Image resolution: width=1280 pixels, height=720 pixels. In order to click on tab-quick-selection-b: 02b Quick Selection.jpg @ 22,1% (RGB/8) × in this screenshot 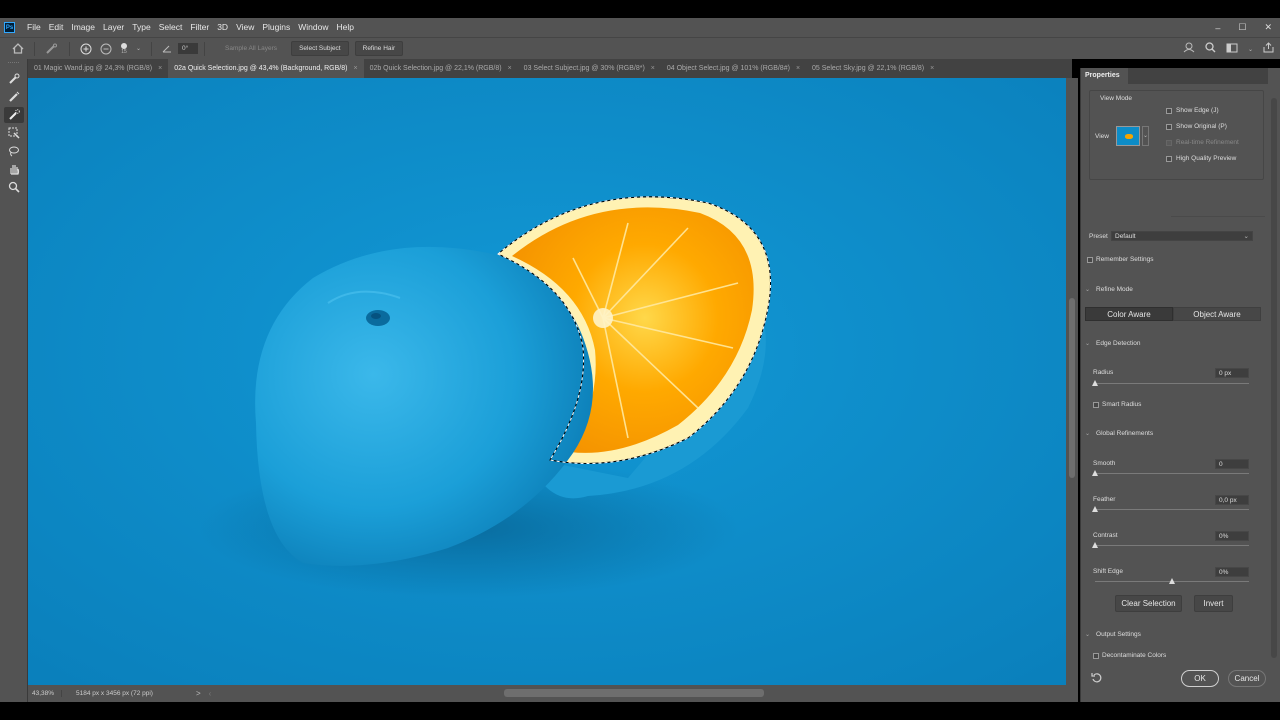, I will do `click(441, 68)`.